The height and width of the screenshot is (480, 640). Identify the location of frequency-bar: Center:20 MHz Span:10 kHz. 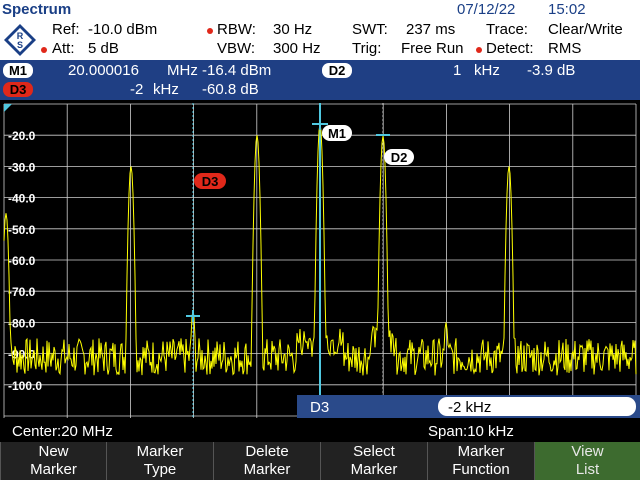
(320, 431).